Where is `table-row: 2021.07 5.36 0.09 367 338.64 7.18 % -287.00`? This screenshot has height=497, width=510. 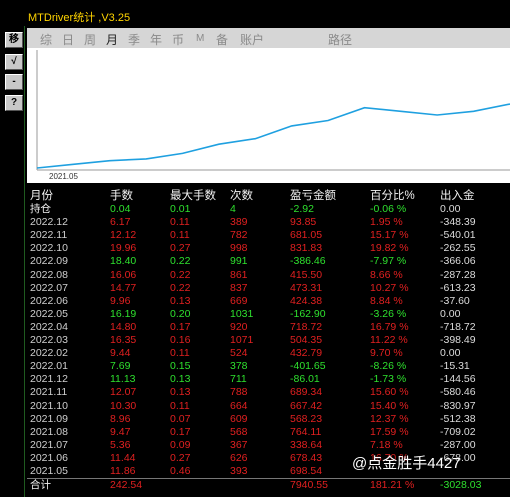
table-row: 2021.07 5.36 0.09 367 338.64 7.18 % -287.00 is located at coordinates (268, 445).